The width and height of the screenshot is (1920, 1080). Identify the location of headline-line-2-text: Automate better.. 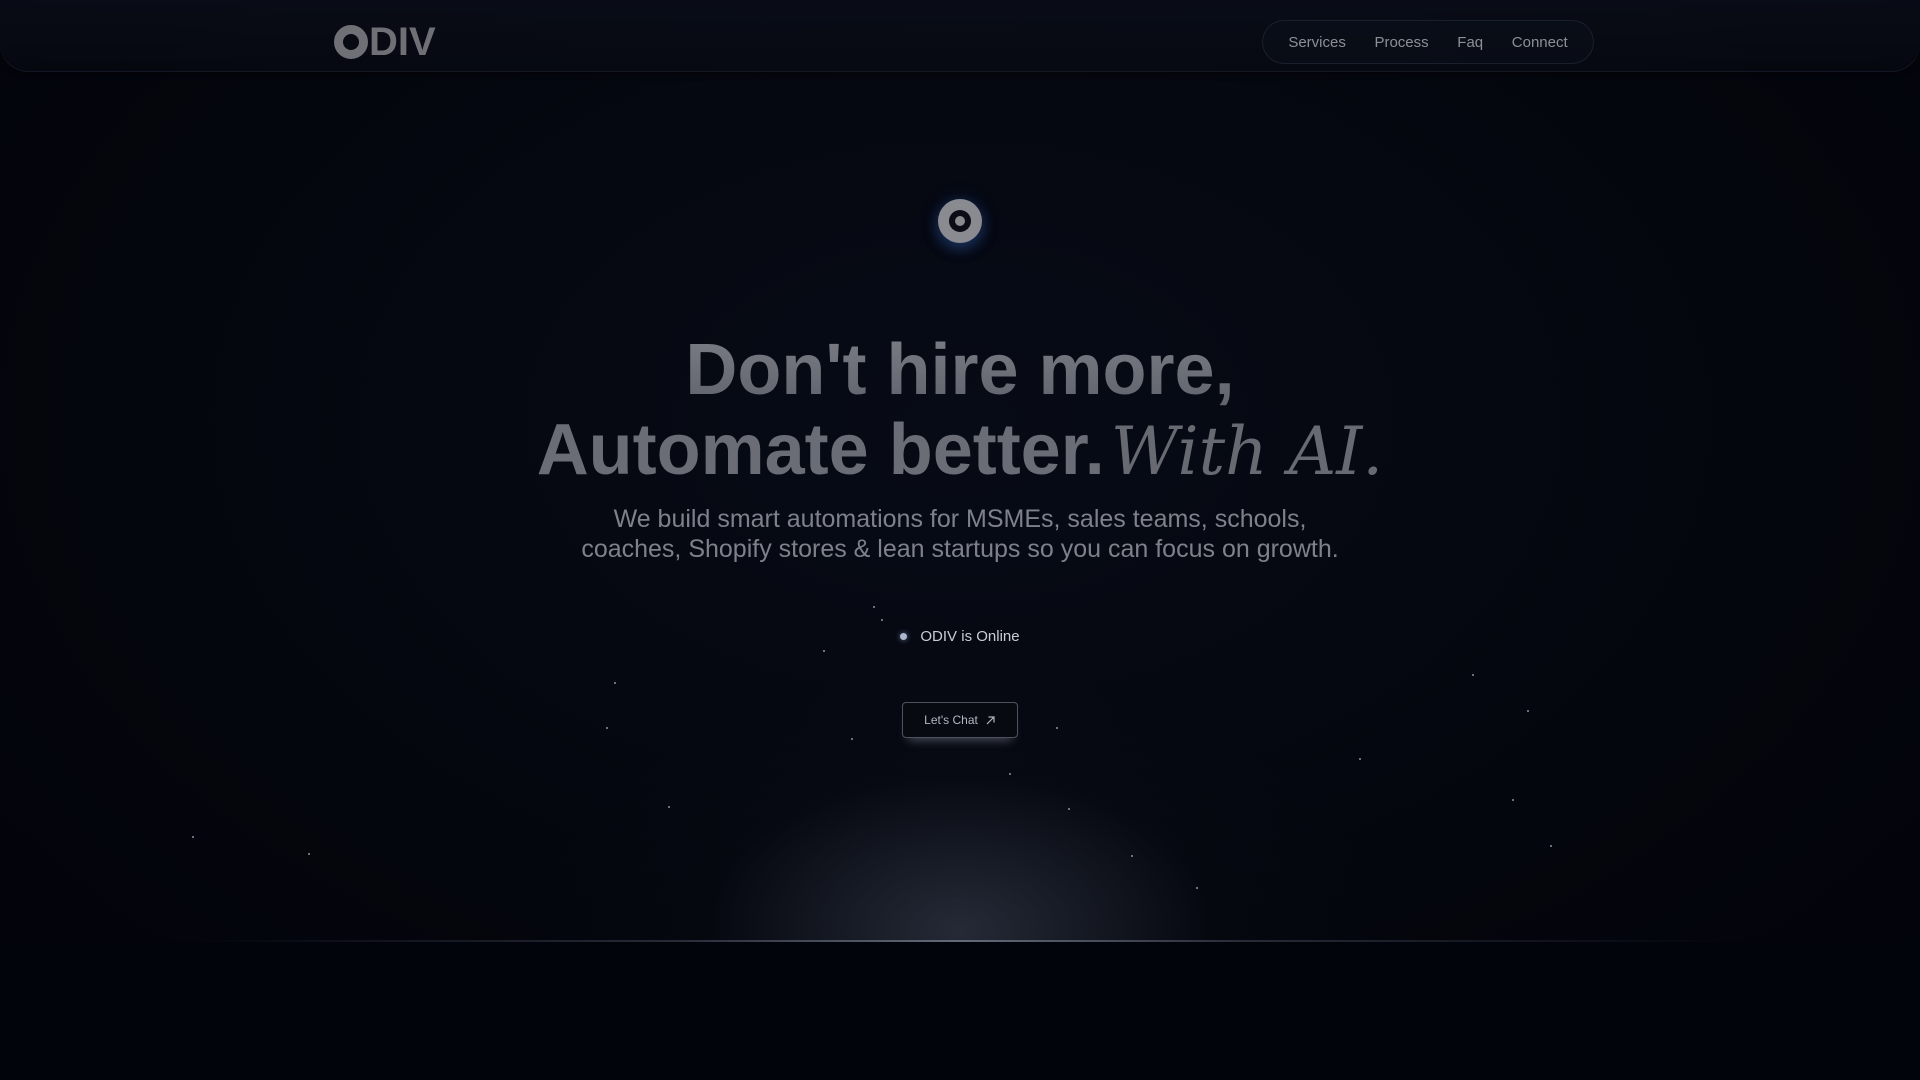
(820, 450).